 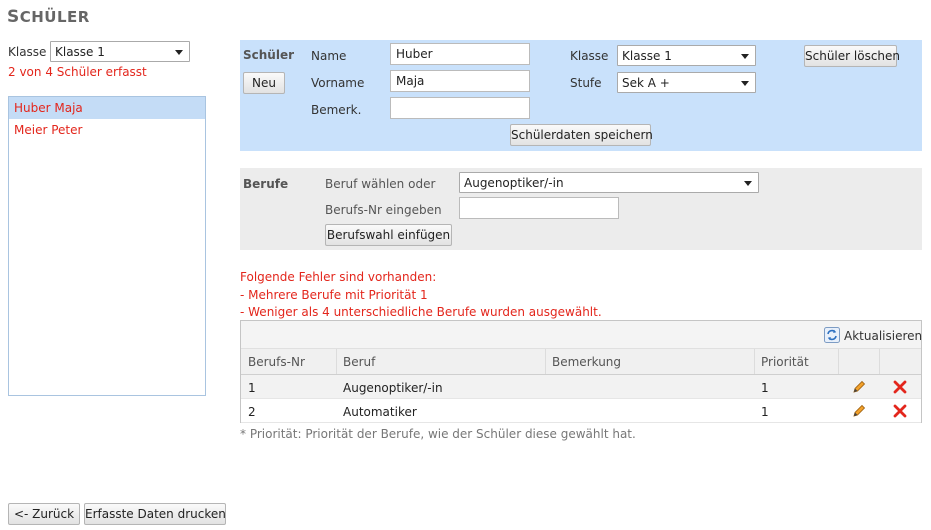 I want to click on column-header: Bemerkung, so click(x=649, y=361).